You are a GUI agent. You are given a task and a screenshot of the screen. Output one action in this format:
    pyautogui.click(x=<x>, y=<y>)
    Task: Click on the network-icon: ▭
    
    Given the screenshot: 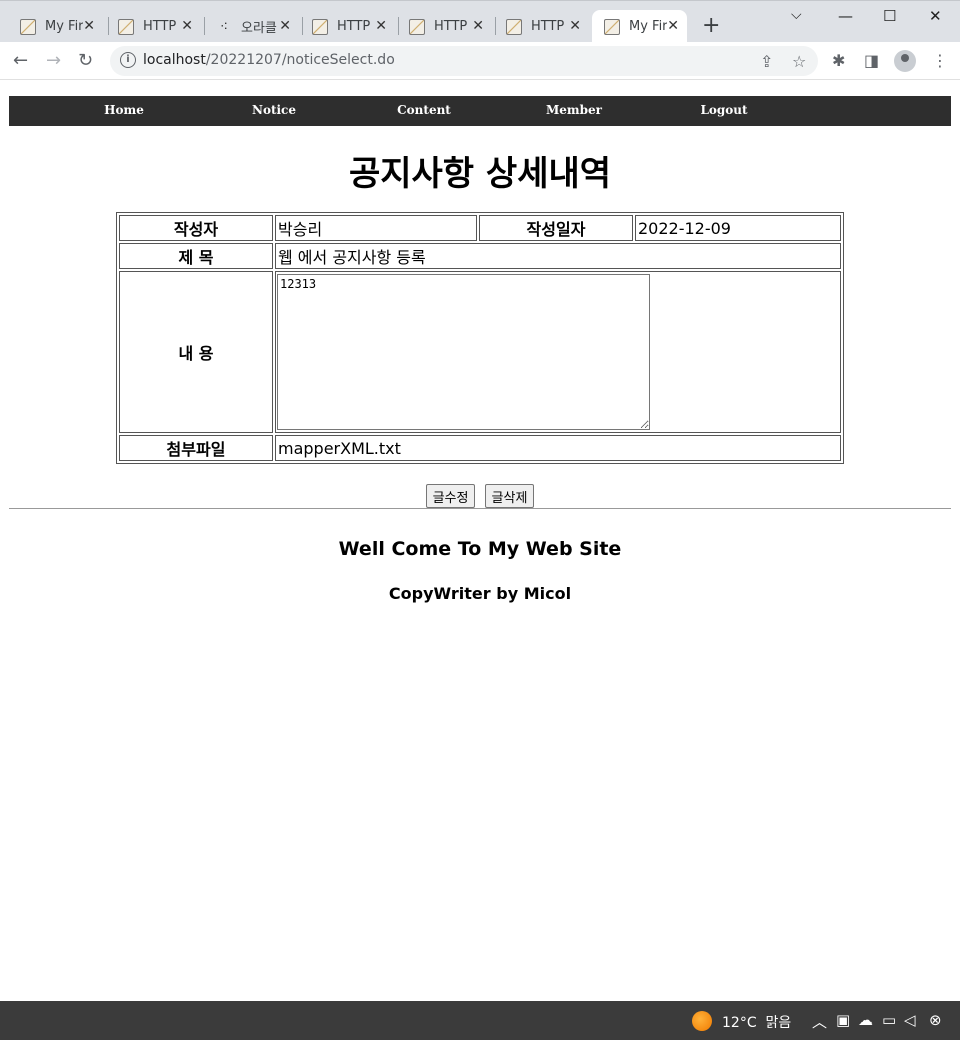 What is the action you would take?
    pyautogui.click(x=889, y=1020)
    